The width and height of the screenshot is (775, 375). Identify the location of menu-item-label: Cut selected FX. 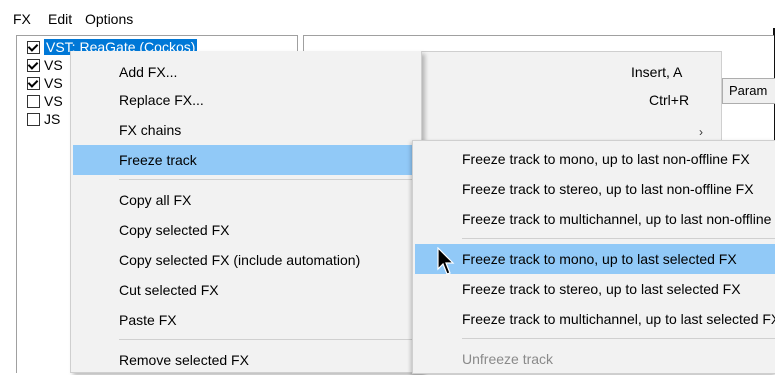
(169, 290).